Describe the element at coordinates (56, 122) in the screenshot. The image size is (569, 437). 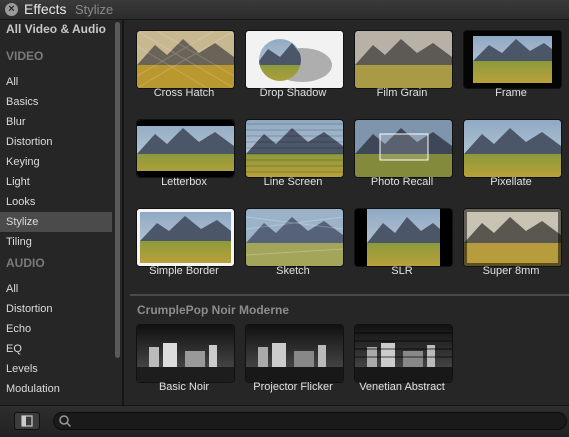
I see `sidebar-item-blur: Blur` at that location.